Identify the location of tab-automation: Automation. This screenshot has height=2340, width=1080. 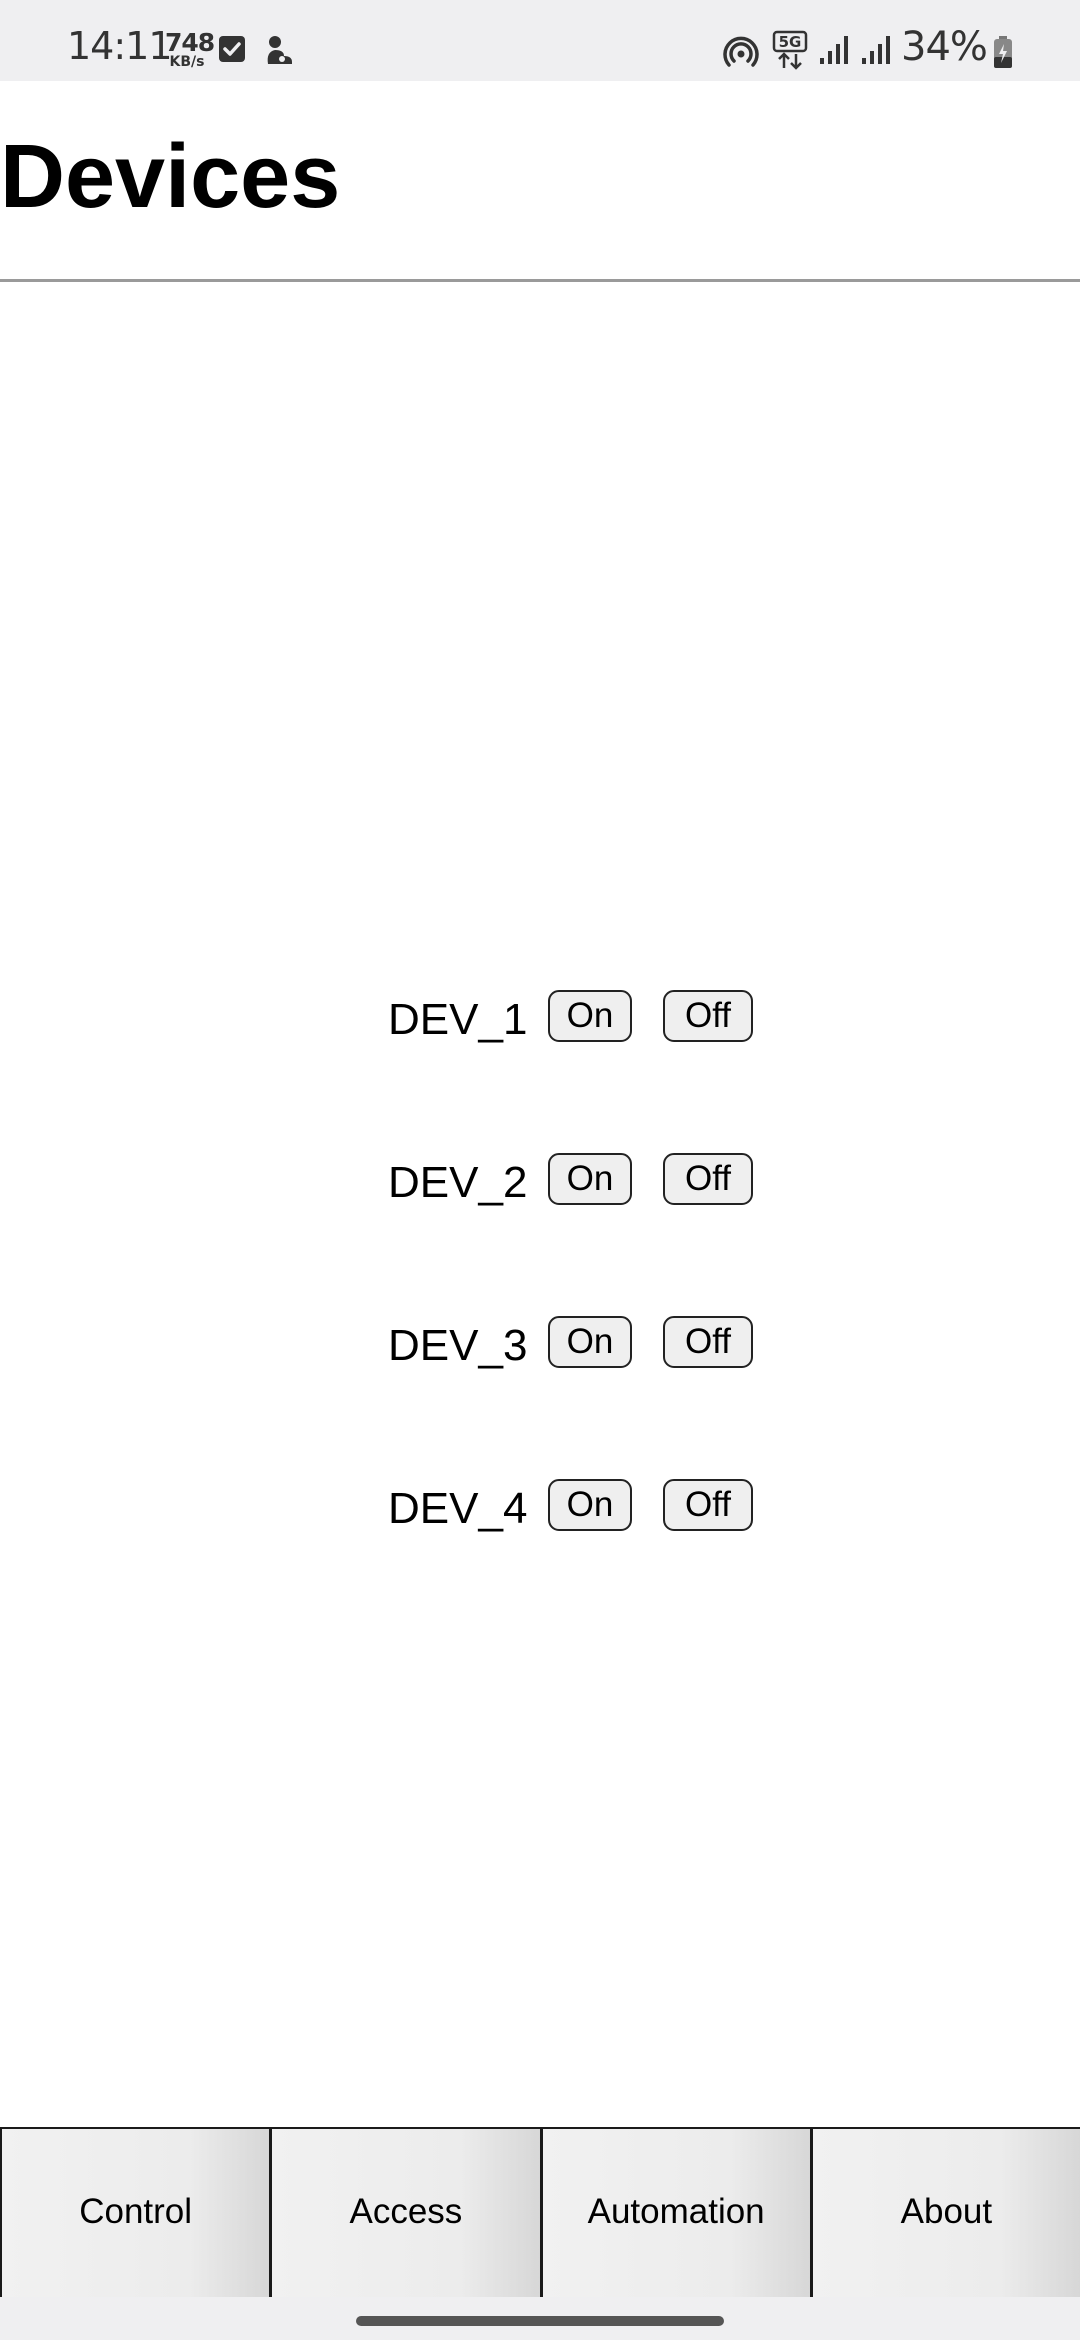
(674, 2214).